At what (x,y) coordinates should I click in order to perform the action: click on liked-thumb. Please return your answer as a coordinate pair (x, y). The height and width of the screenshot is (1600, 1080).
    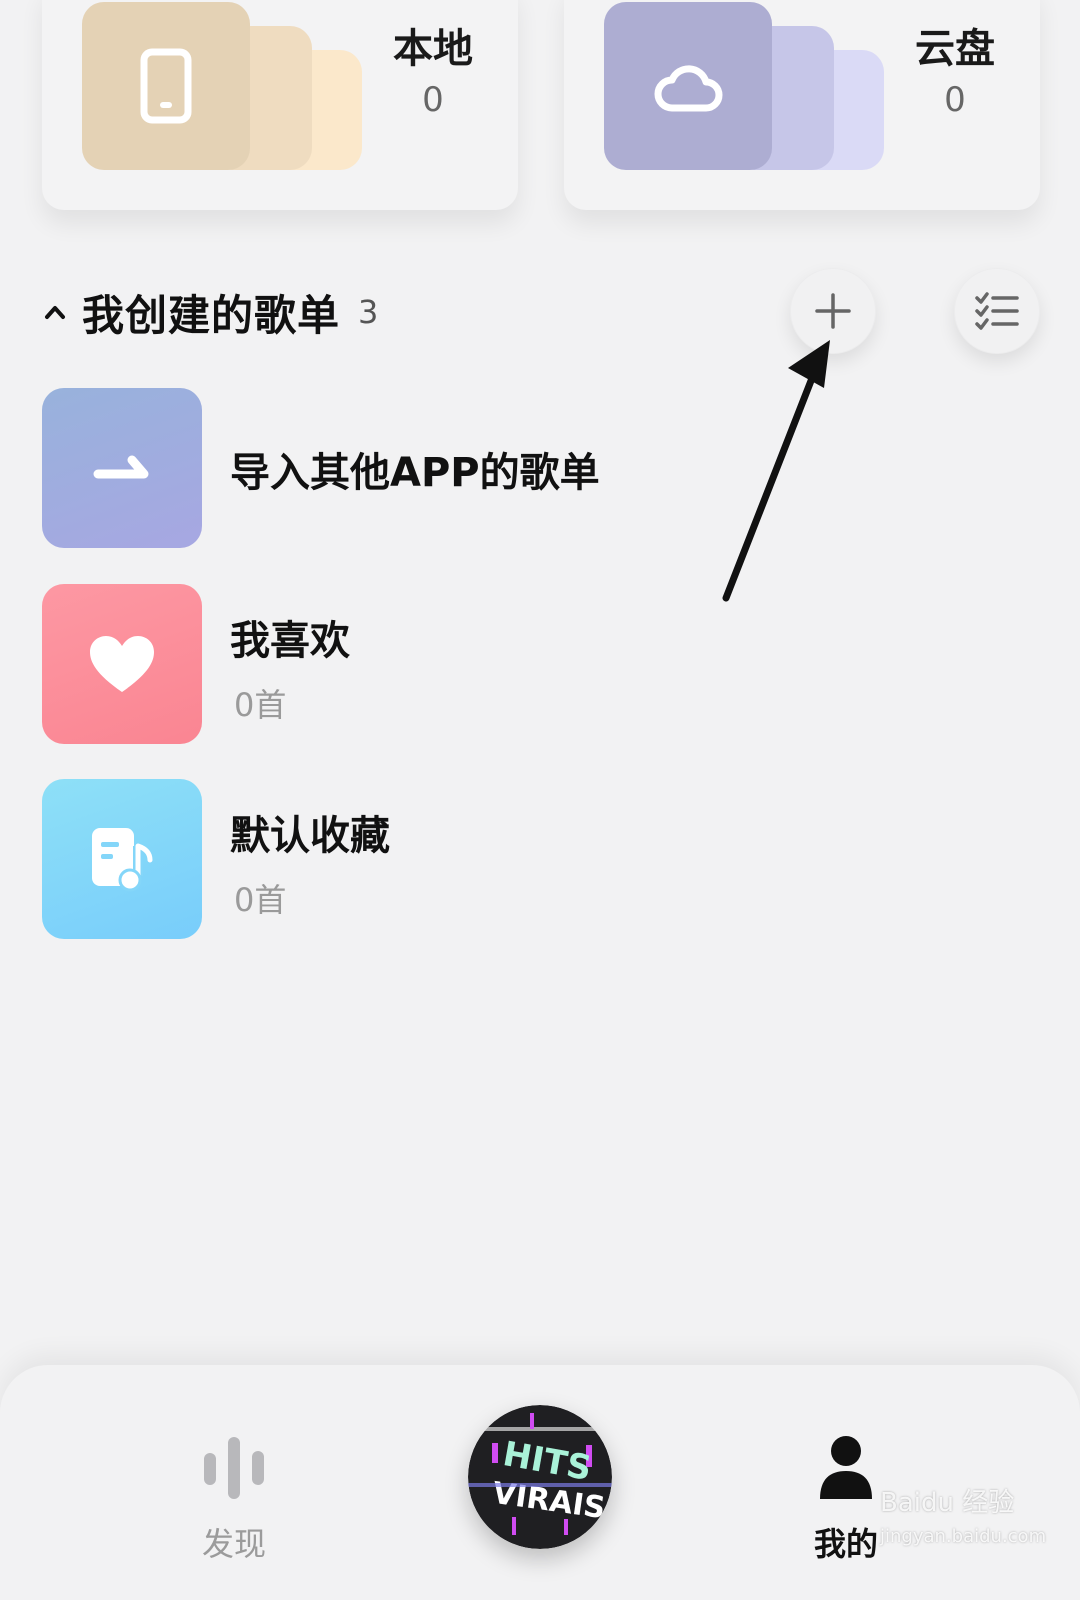
    Looking at the image, I should click on (122, 664).